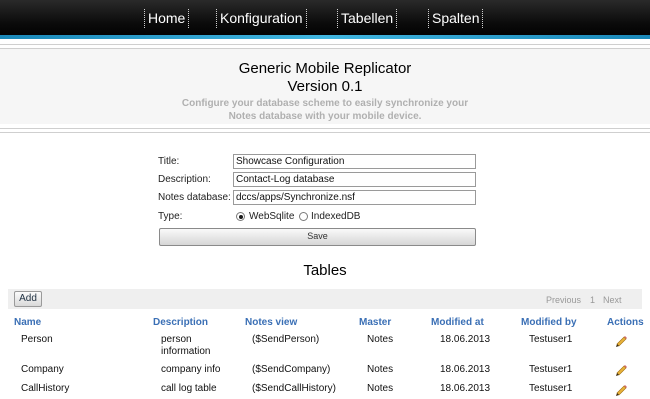  I want to click on title-input, so click(354, 161).